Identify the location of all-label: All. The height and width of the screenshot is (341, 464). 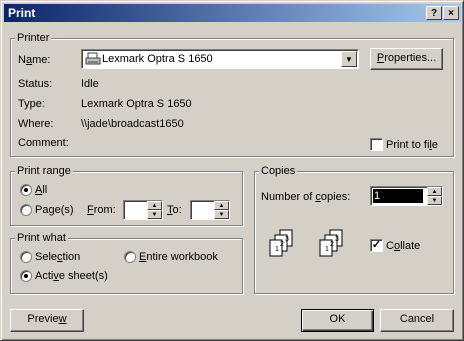
(41, 190).